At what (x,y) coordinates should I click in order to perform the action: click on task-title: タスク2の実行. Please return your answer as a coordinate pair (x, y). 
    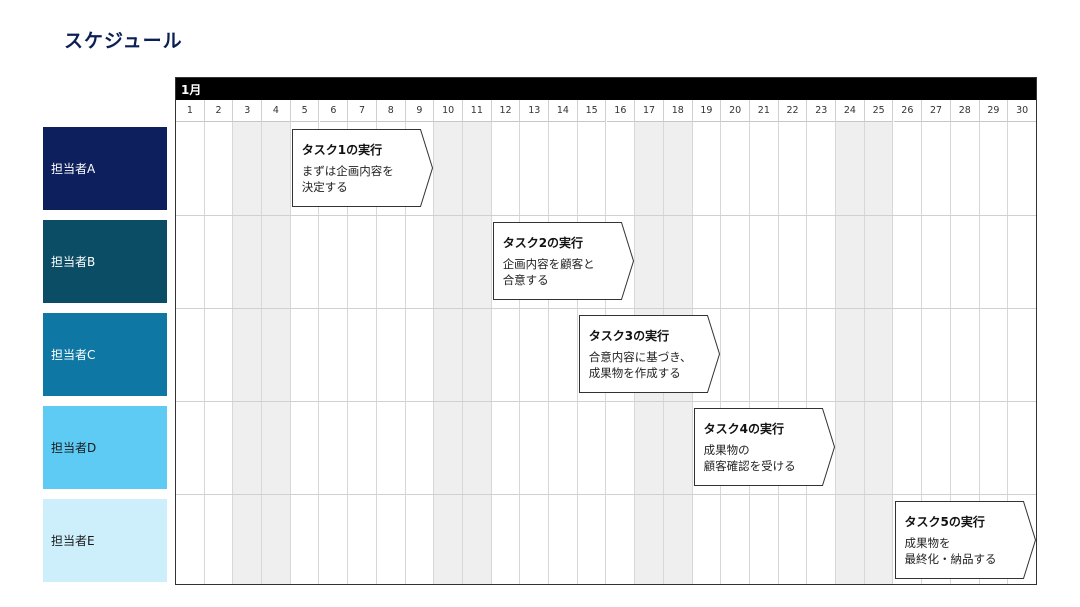
    Looking at the image, I should click on (543, 243).